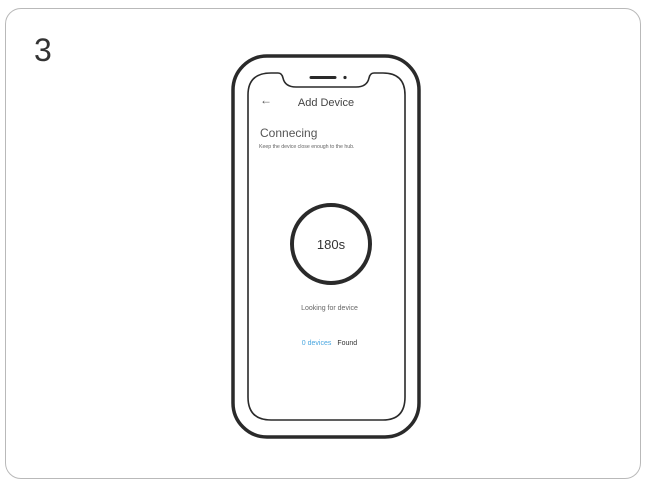  What do you see at coordinates (289, 133) in the screenshot?
I see `connecting-heading: Connecing` at bounding box center [289, 133].